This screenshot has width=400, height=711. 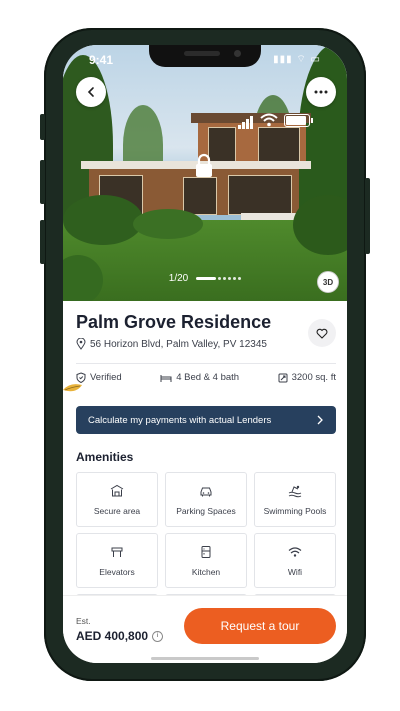 What do you see at coordinates (204, 165) in the screenshot?
I see `lock-icon` at bounding box center [204, 165].